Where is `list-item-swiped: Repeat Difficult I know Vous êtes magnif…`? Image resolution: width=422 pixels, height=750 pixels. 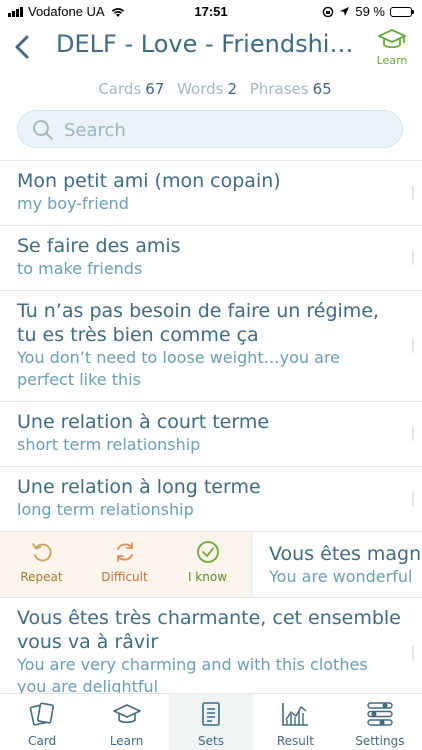
list-item-swiped: Repeat Difficult I know Vous êtes magnif… is located at coordinates (211, 565).